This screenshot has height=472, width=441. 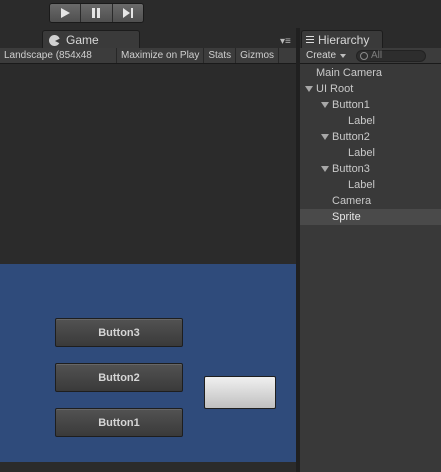 I want to click on search-icon, so click(x=364, y=55).